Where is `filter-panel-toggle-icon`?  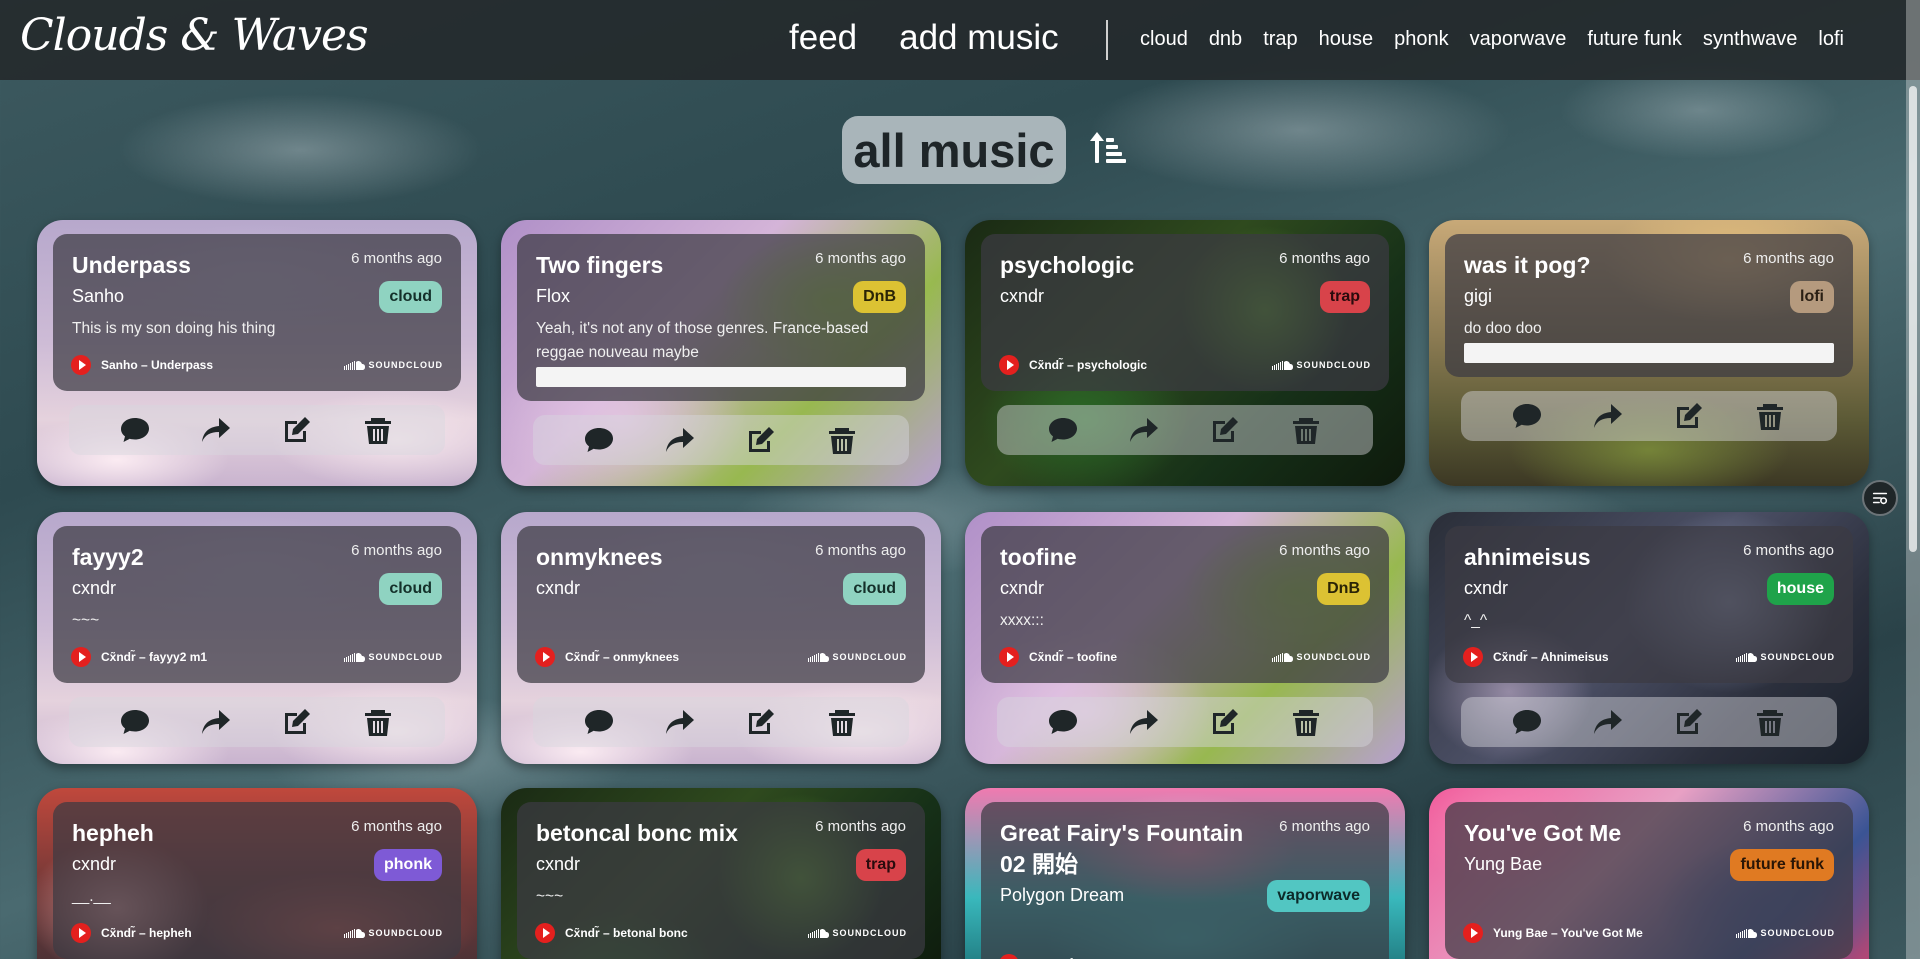 filter-panel-toggle-icon is located at coordinates (1880, 498).